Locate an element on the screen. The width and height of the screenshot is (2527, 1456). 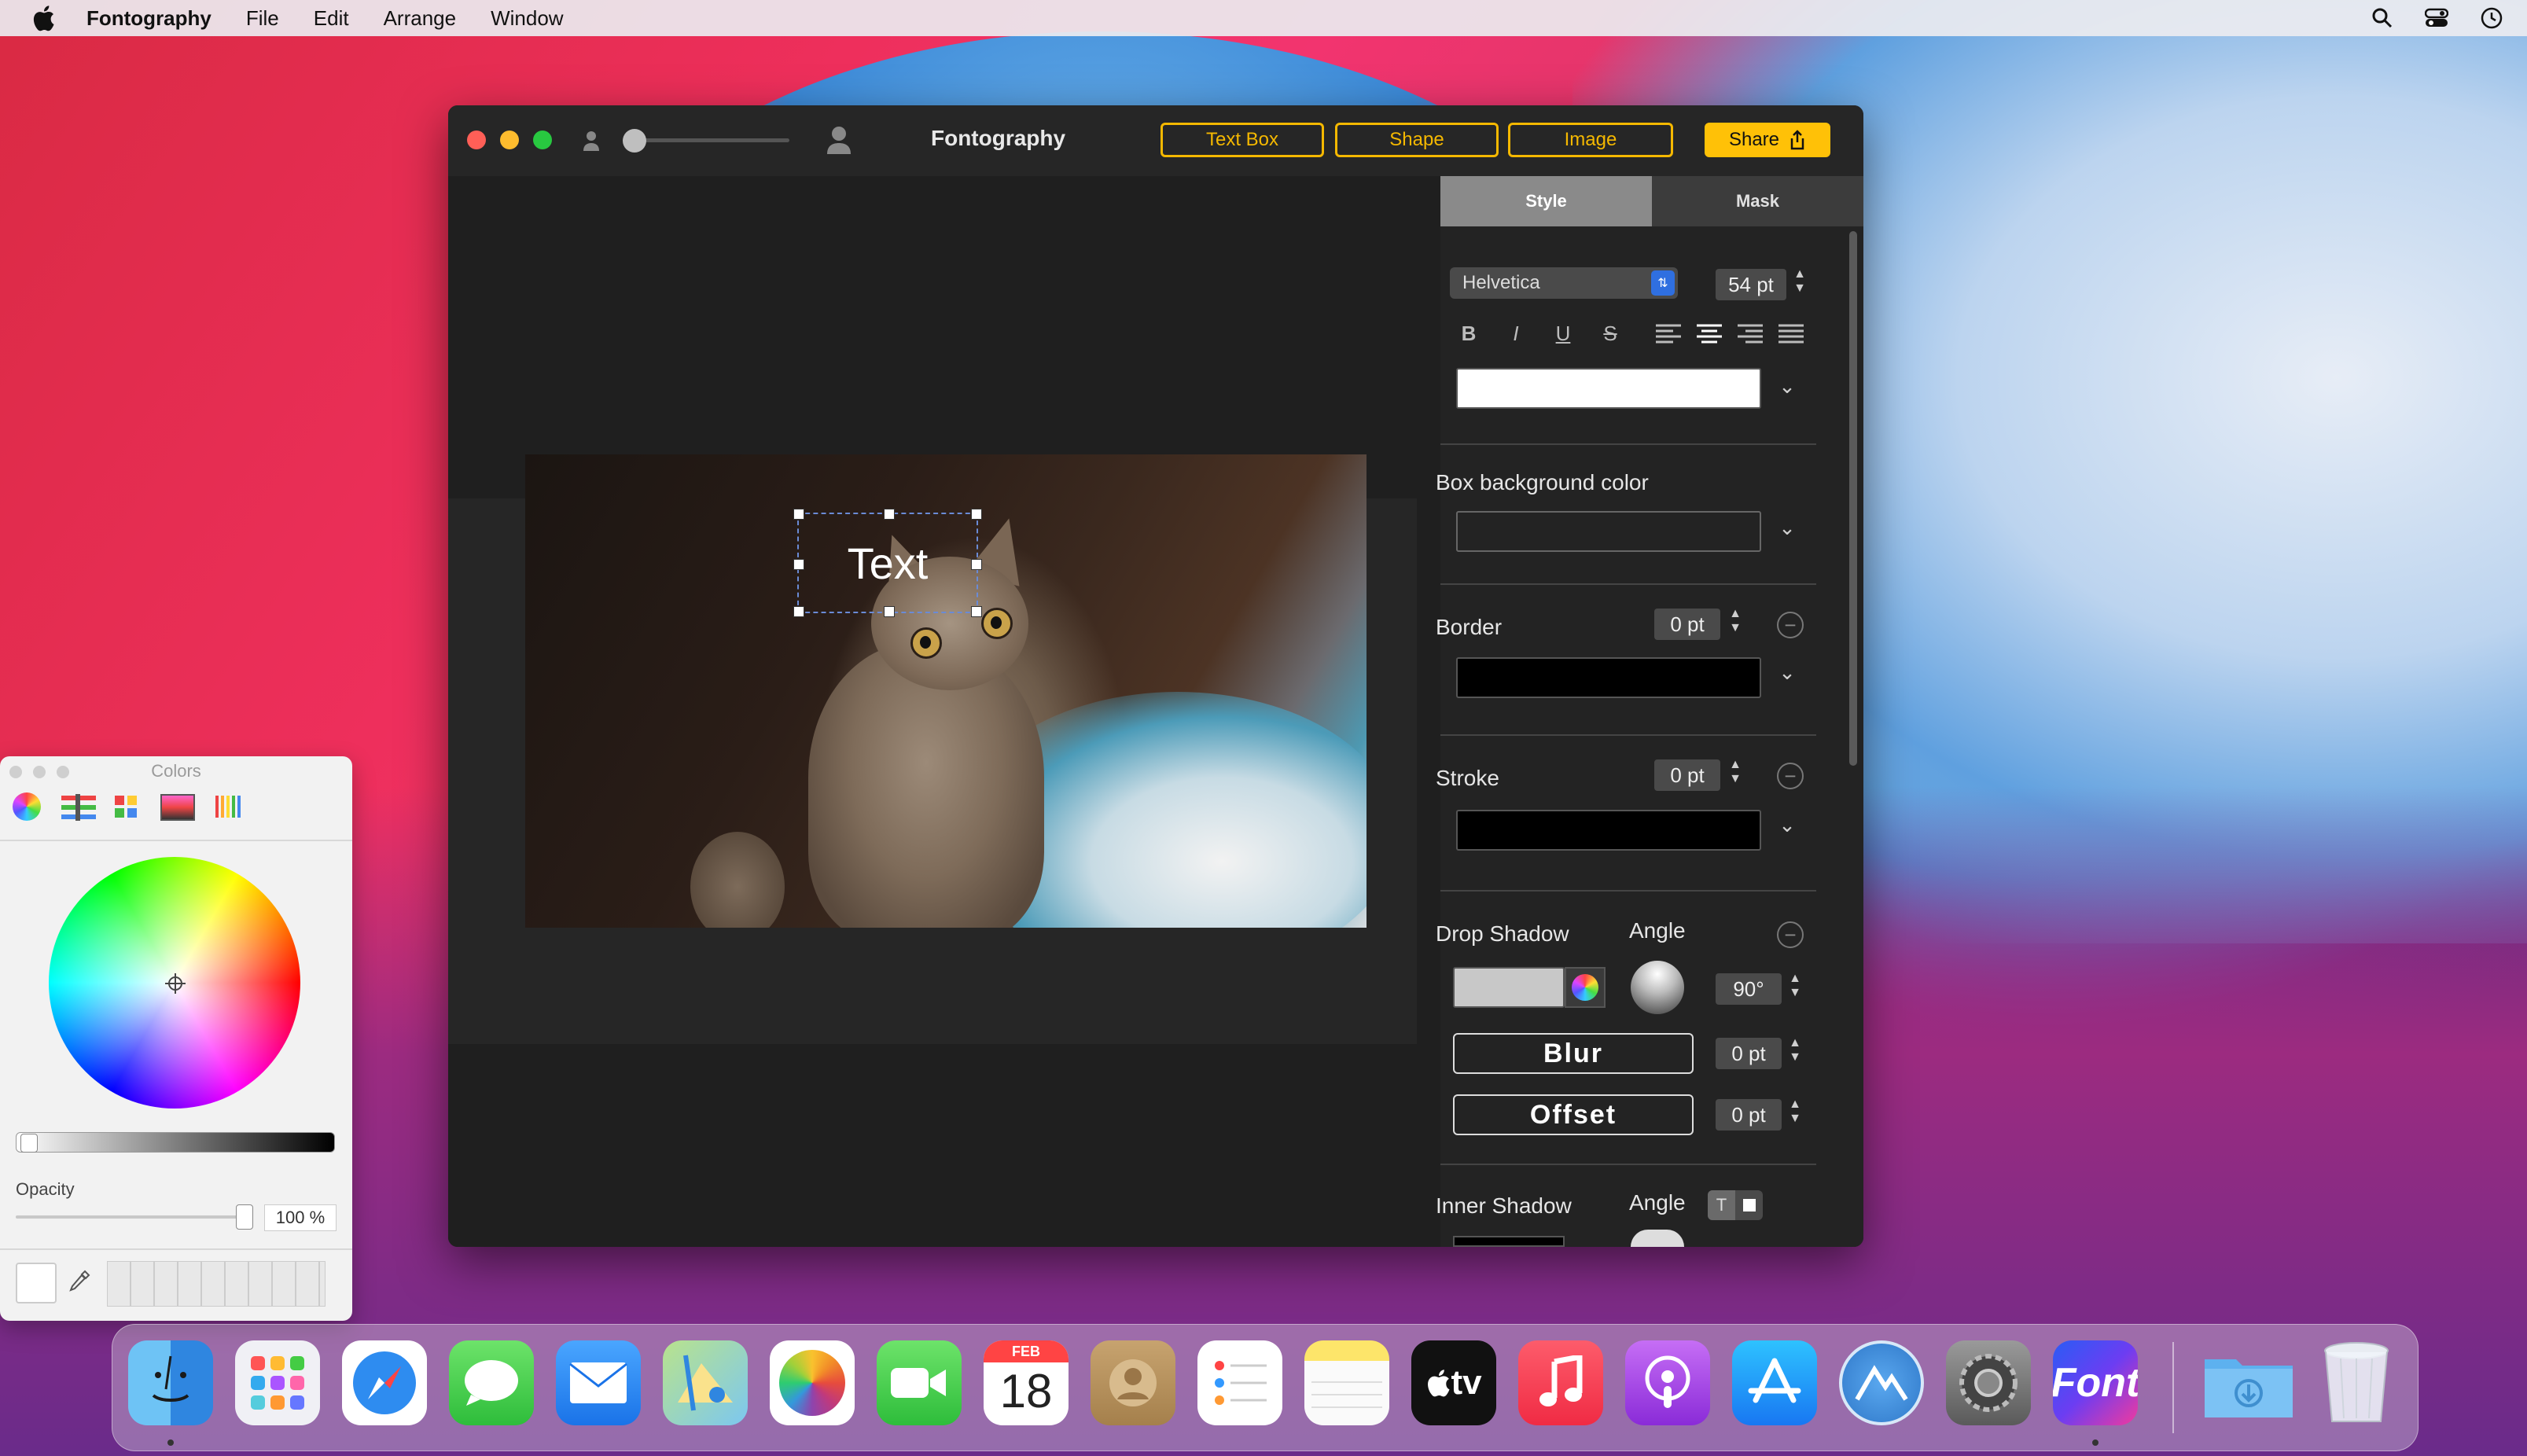
blur-label-button: Blur is located at coordinates (1573, 1053).